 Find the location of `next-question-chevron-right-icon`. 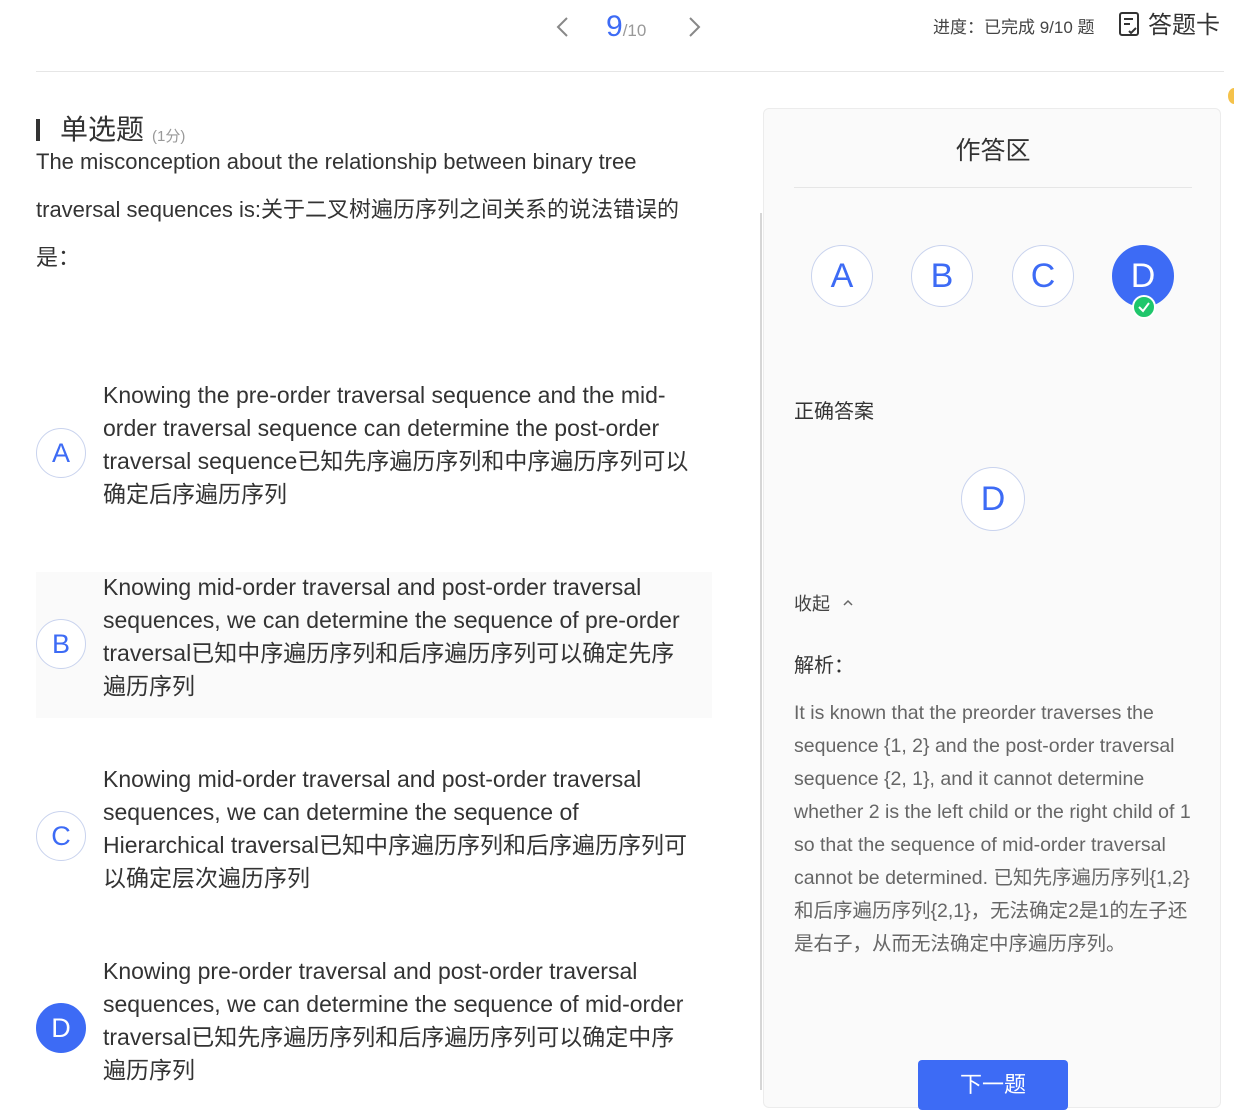

next-question-chevron-right-icon is located at coordinates (694, 27).